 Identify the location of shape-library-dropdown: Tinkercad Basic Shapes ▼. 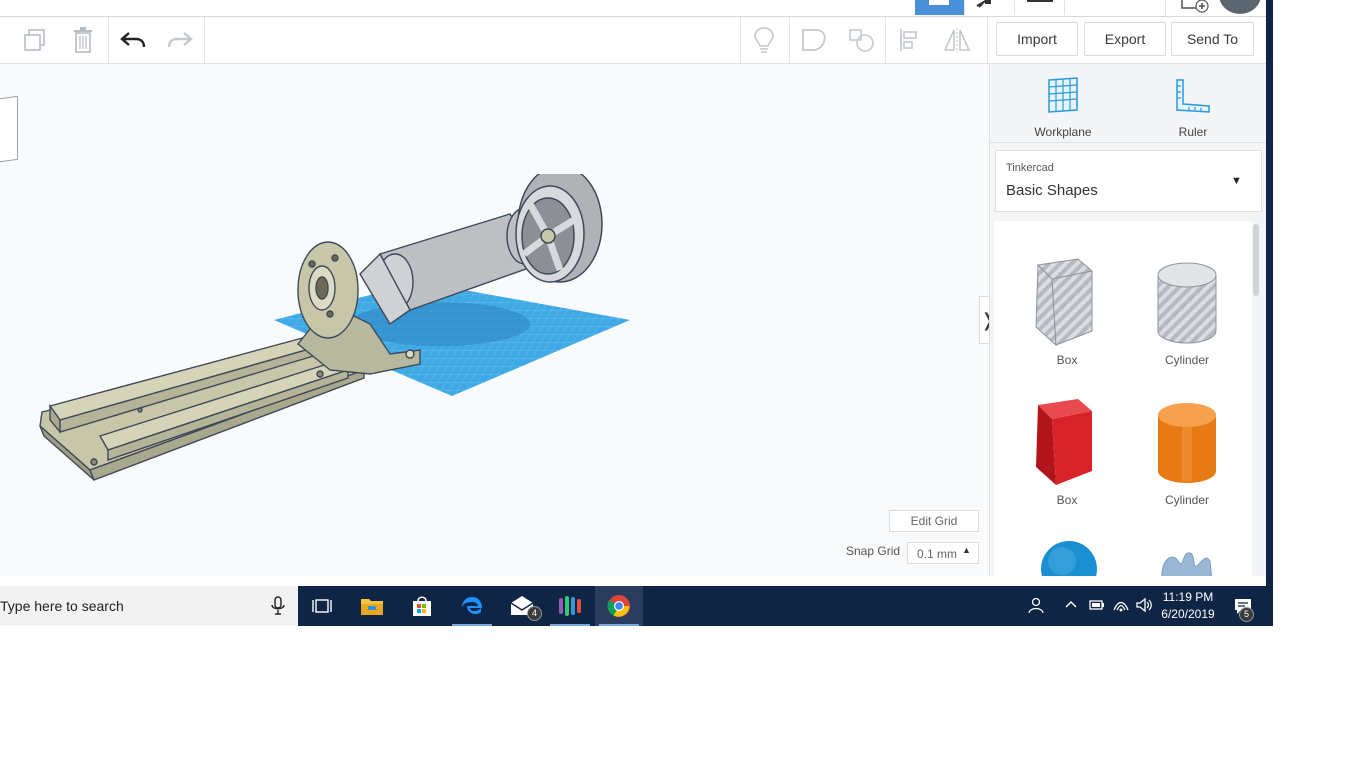
(1128, 181).